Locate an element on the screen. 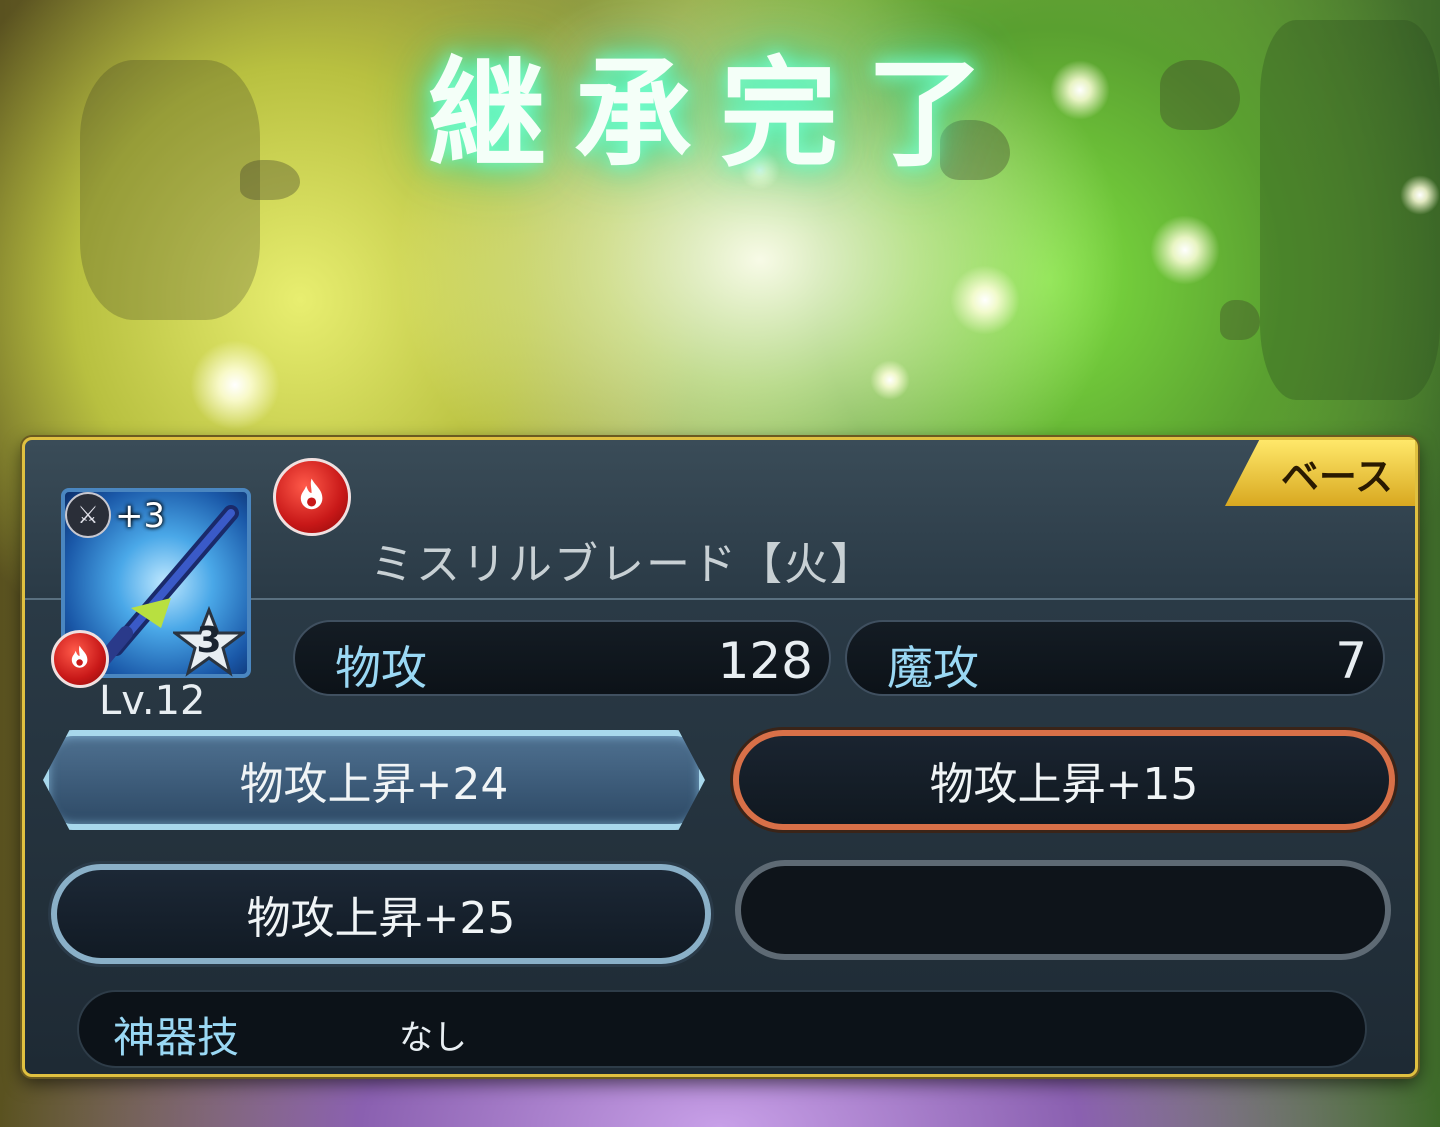 This screenshot has width=1440, height=1127. divine-skill-row: 神器技 なし is located at coordinates (722, 1029).